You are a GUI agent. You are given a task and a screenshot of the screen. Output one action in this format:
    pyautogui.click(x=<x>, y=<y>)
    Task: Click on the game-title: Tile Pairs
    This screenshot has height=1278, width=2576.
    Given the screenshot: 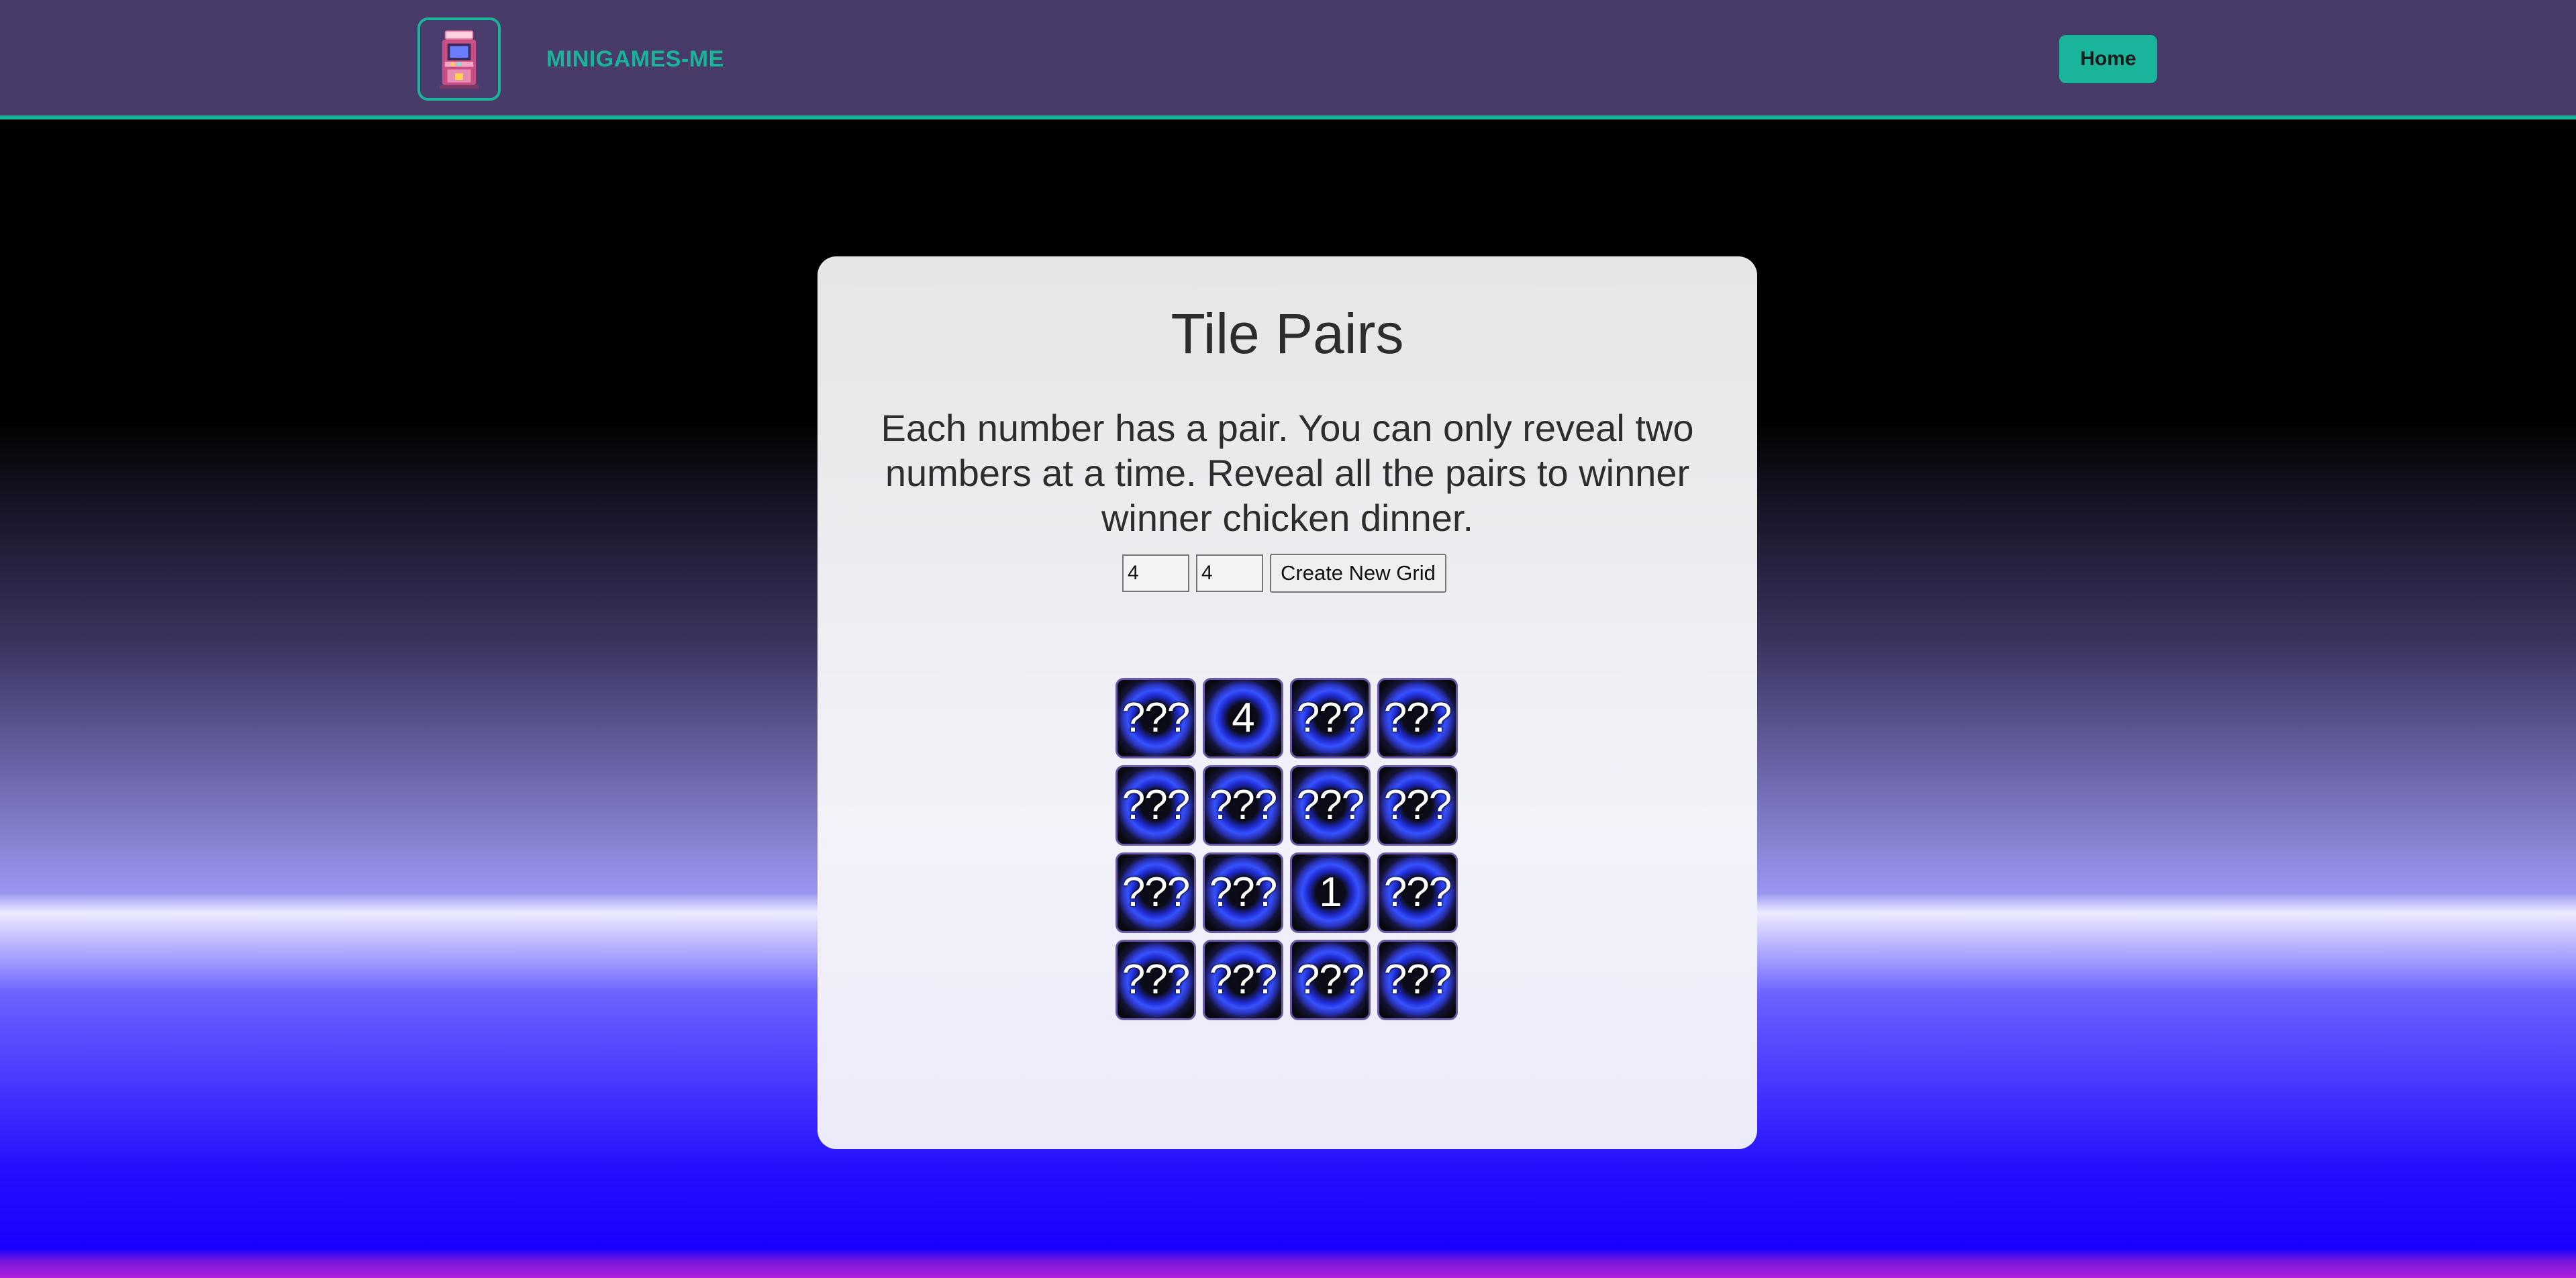 What is the action you would take?
    pyautogui.click(x=1287, y=333)
    